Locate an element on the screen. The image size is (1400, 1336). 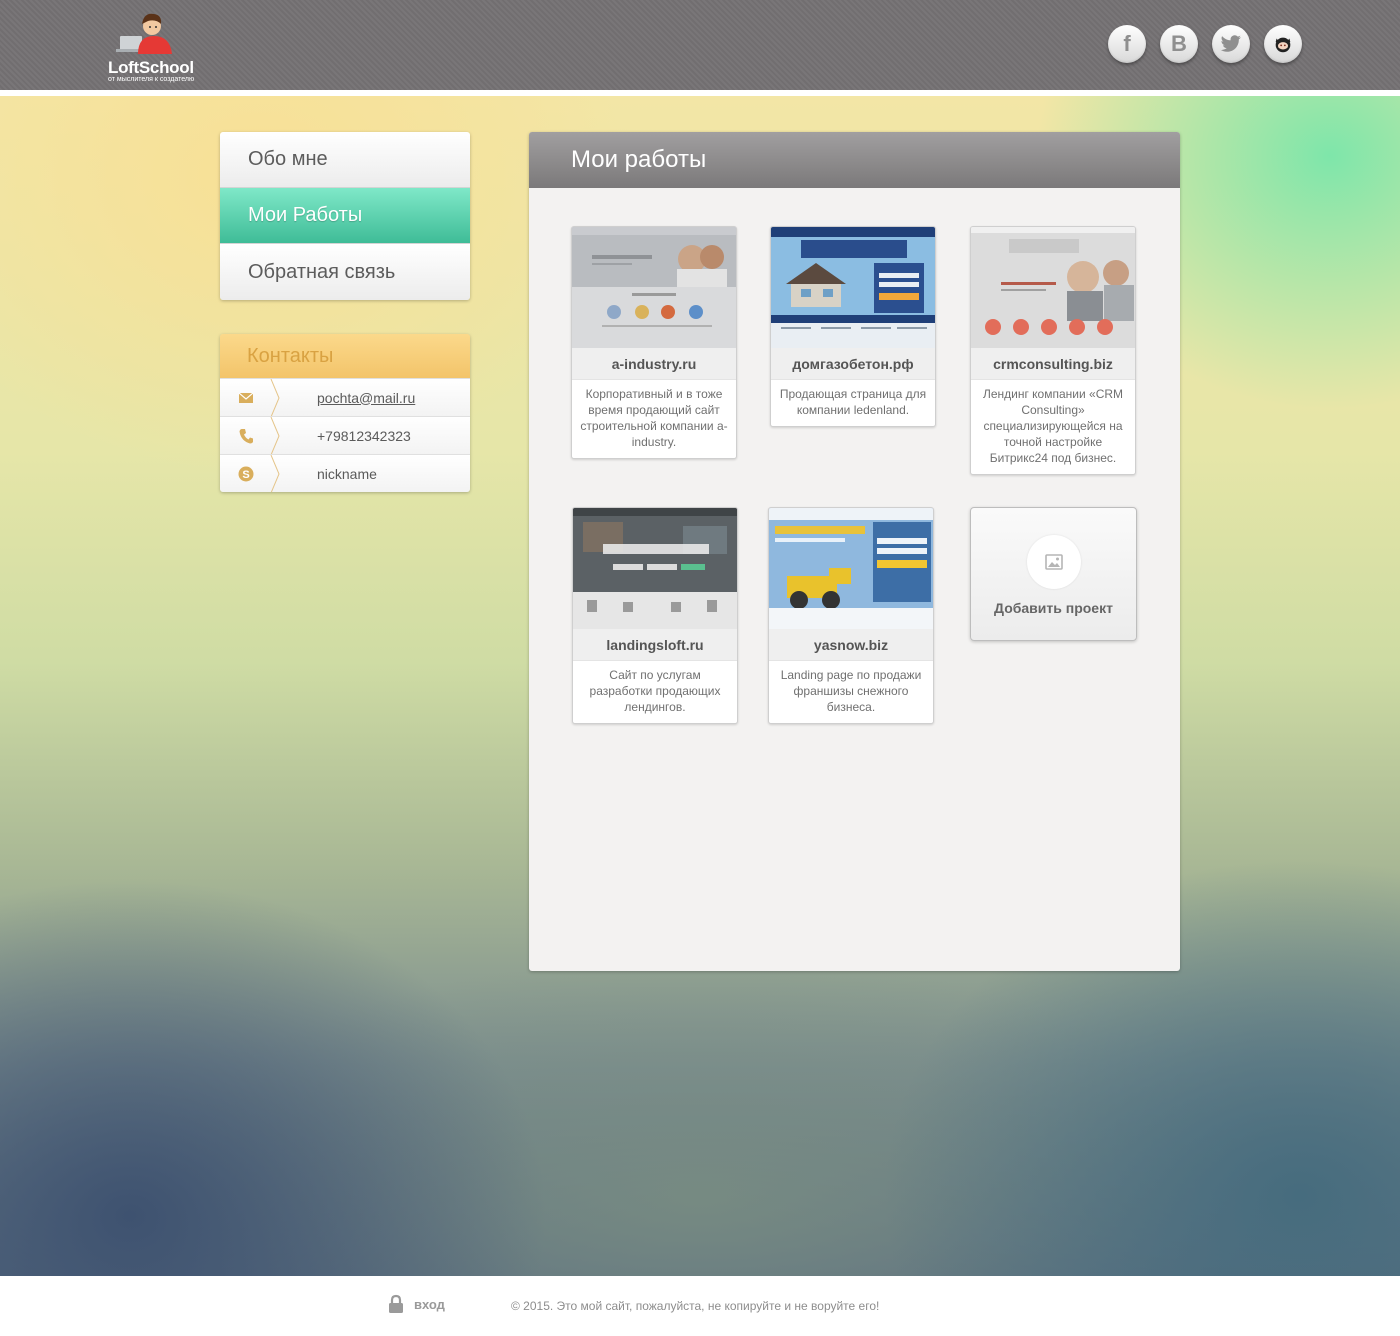
work-title: a-industry.ru is located at coordinates (654, 364).